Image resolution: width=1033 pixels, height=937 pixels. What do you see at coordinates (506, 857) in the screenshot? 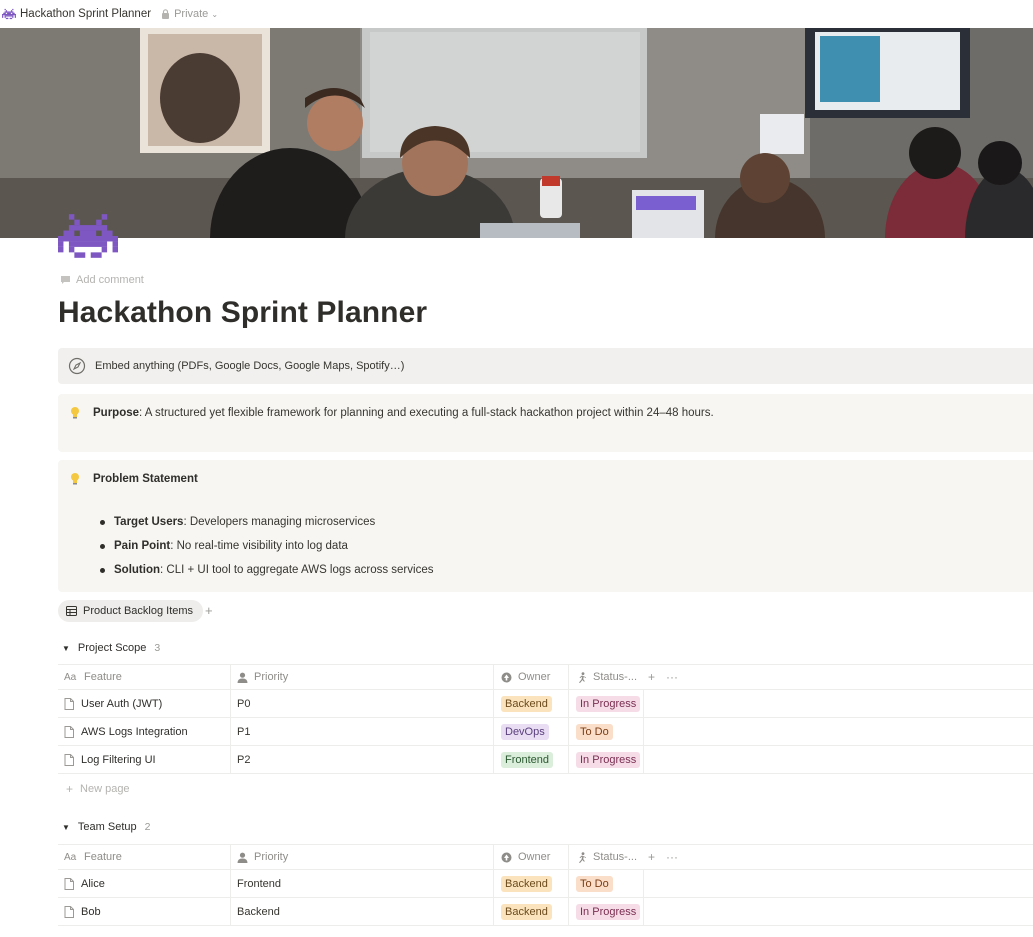
I see `select-arrow-icon` at bounding box center [506, 857].